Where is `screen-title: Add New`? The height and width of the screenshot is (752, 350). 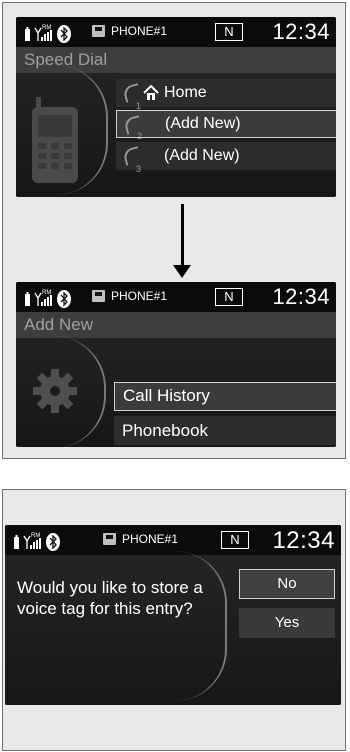
screen-title: Add New is located at coordinates (176, 325).